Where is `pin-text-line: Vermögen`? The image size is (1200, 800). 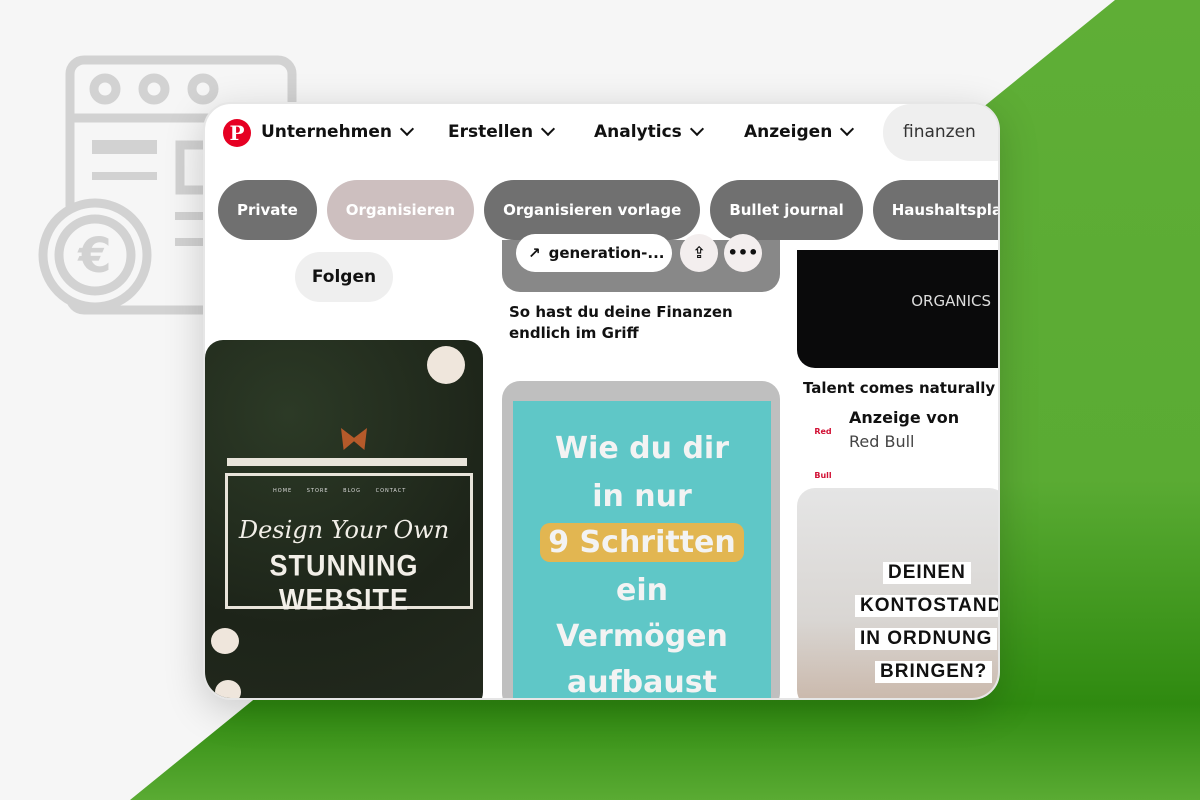 pin-text-line: Vermögen is located at coordinates (642, 636).